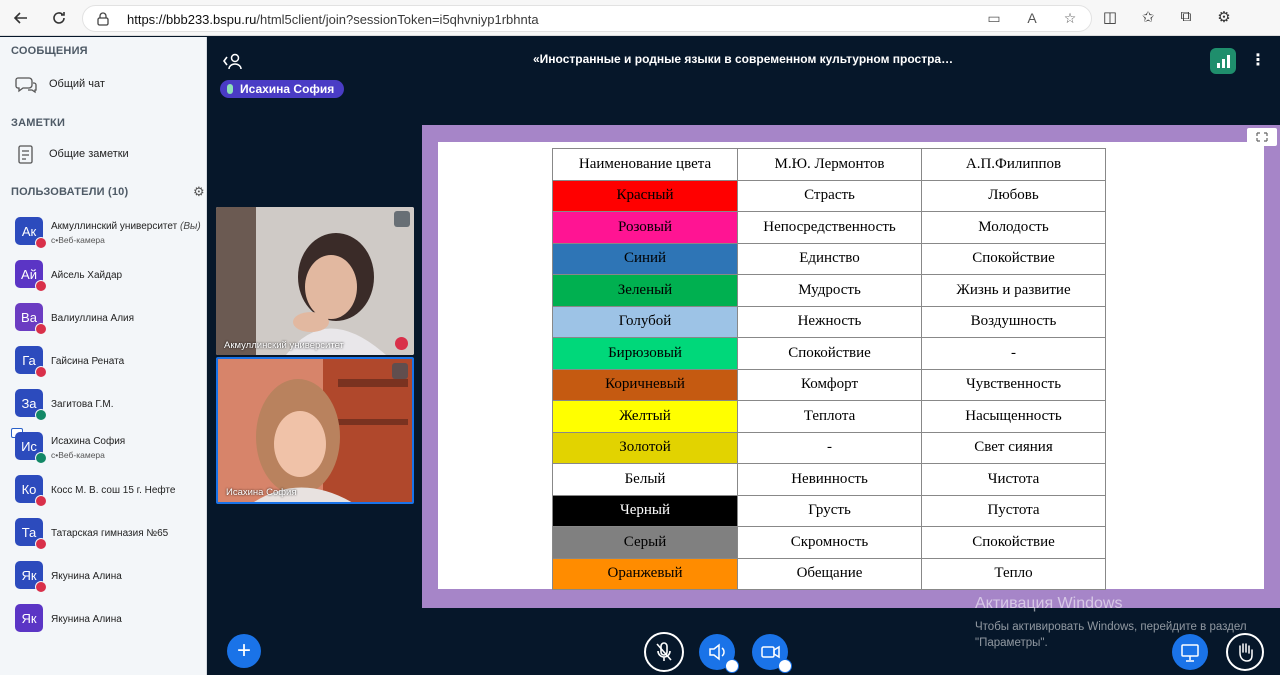 The image size is (1280, 675). I want to click on color-name-cell: Желтый, so click(645, 416).